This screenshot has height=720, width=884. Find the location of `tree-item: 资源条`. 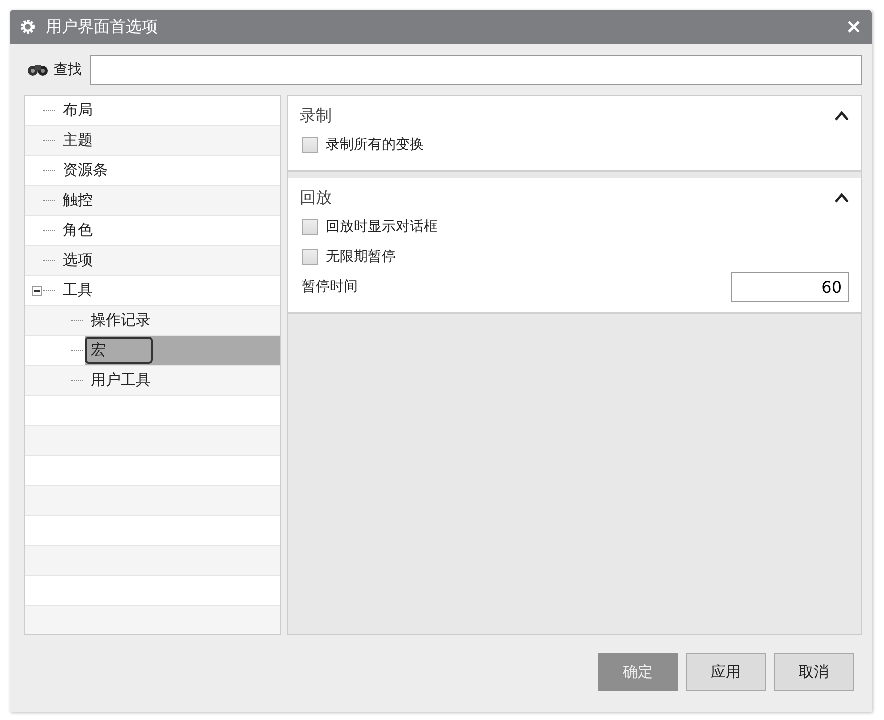

tree-item: 资源条 is located at coordinates (85, 170).